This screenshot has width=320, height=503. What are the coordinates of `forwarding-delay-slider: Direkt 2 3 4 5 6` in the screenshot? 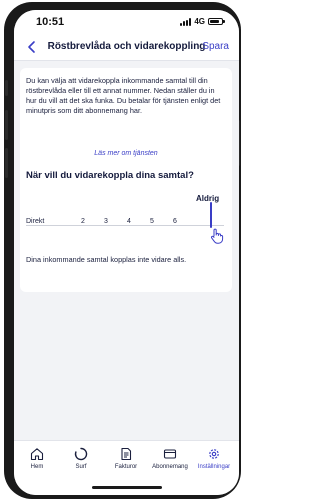 It's located at (125, 225).